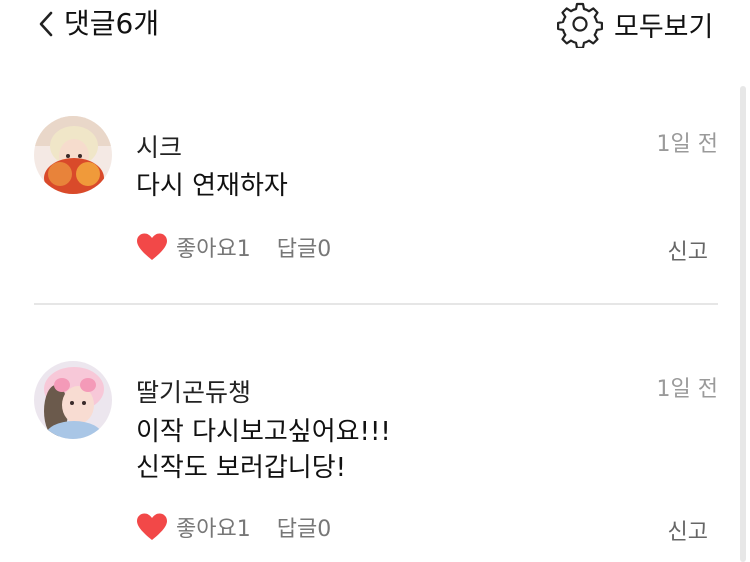  I want to click on comment-divider, so click(376, 304).